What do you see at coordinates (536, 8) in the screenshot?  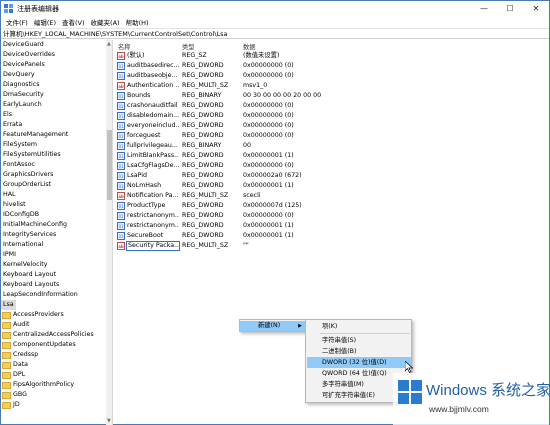 I see `close-button: ✕` at bounding box center [536, 8].